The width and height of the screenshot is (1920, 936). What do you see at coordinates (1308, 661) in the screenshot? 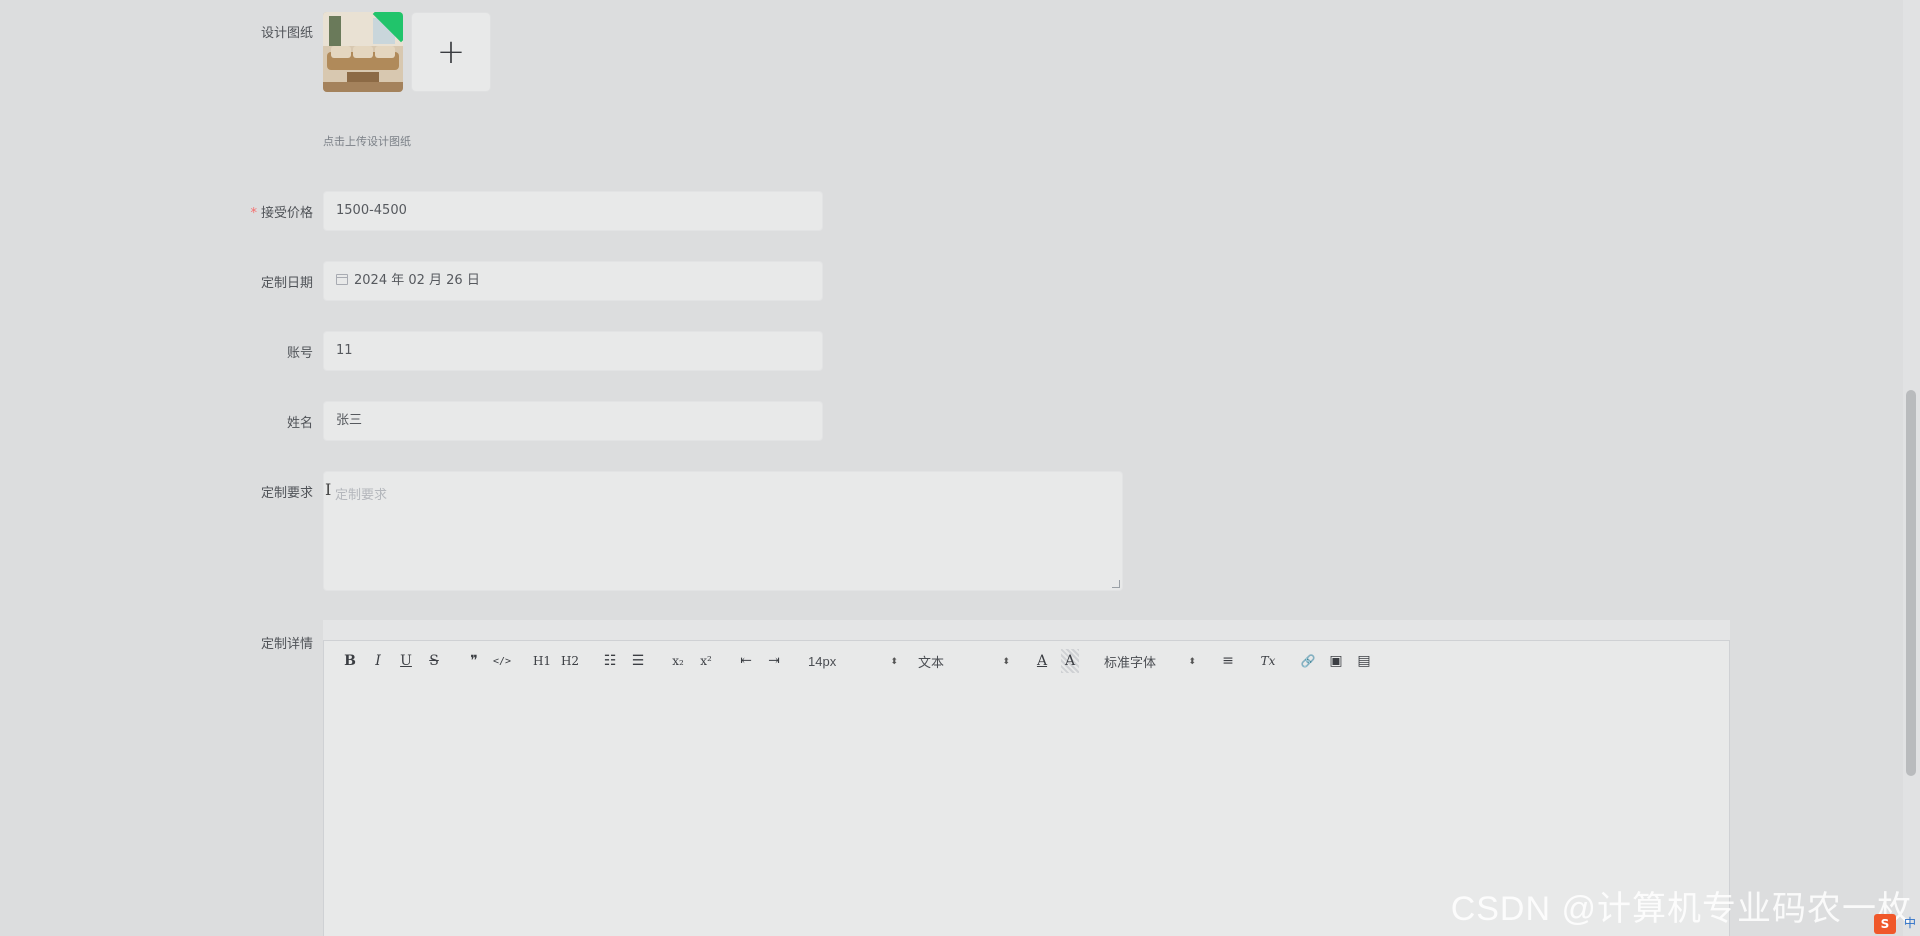
I see `link-button: 🔗` at bounding box center [1308, 661].